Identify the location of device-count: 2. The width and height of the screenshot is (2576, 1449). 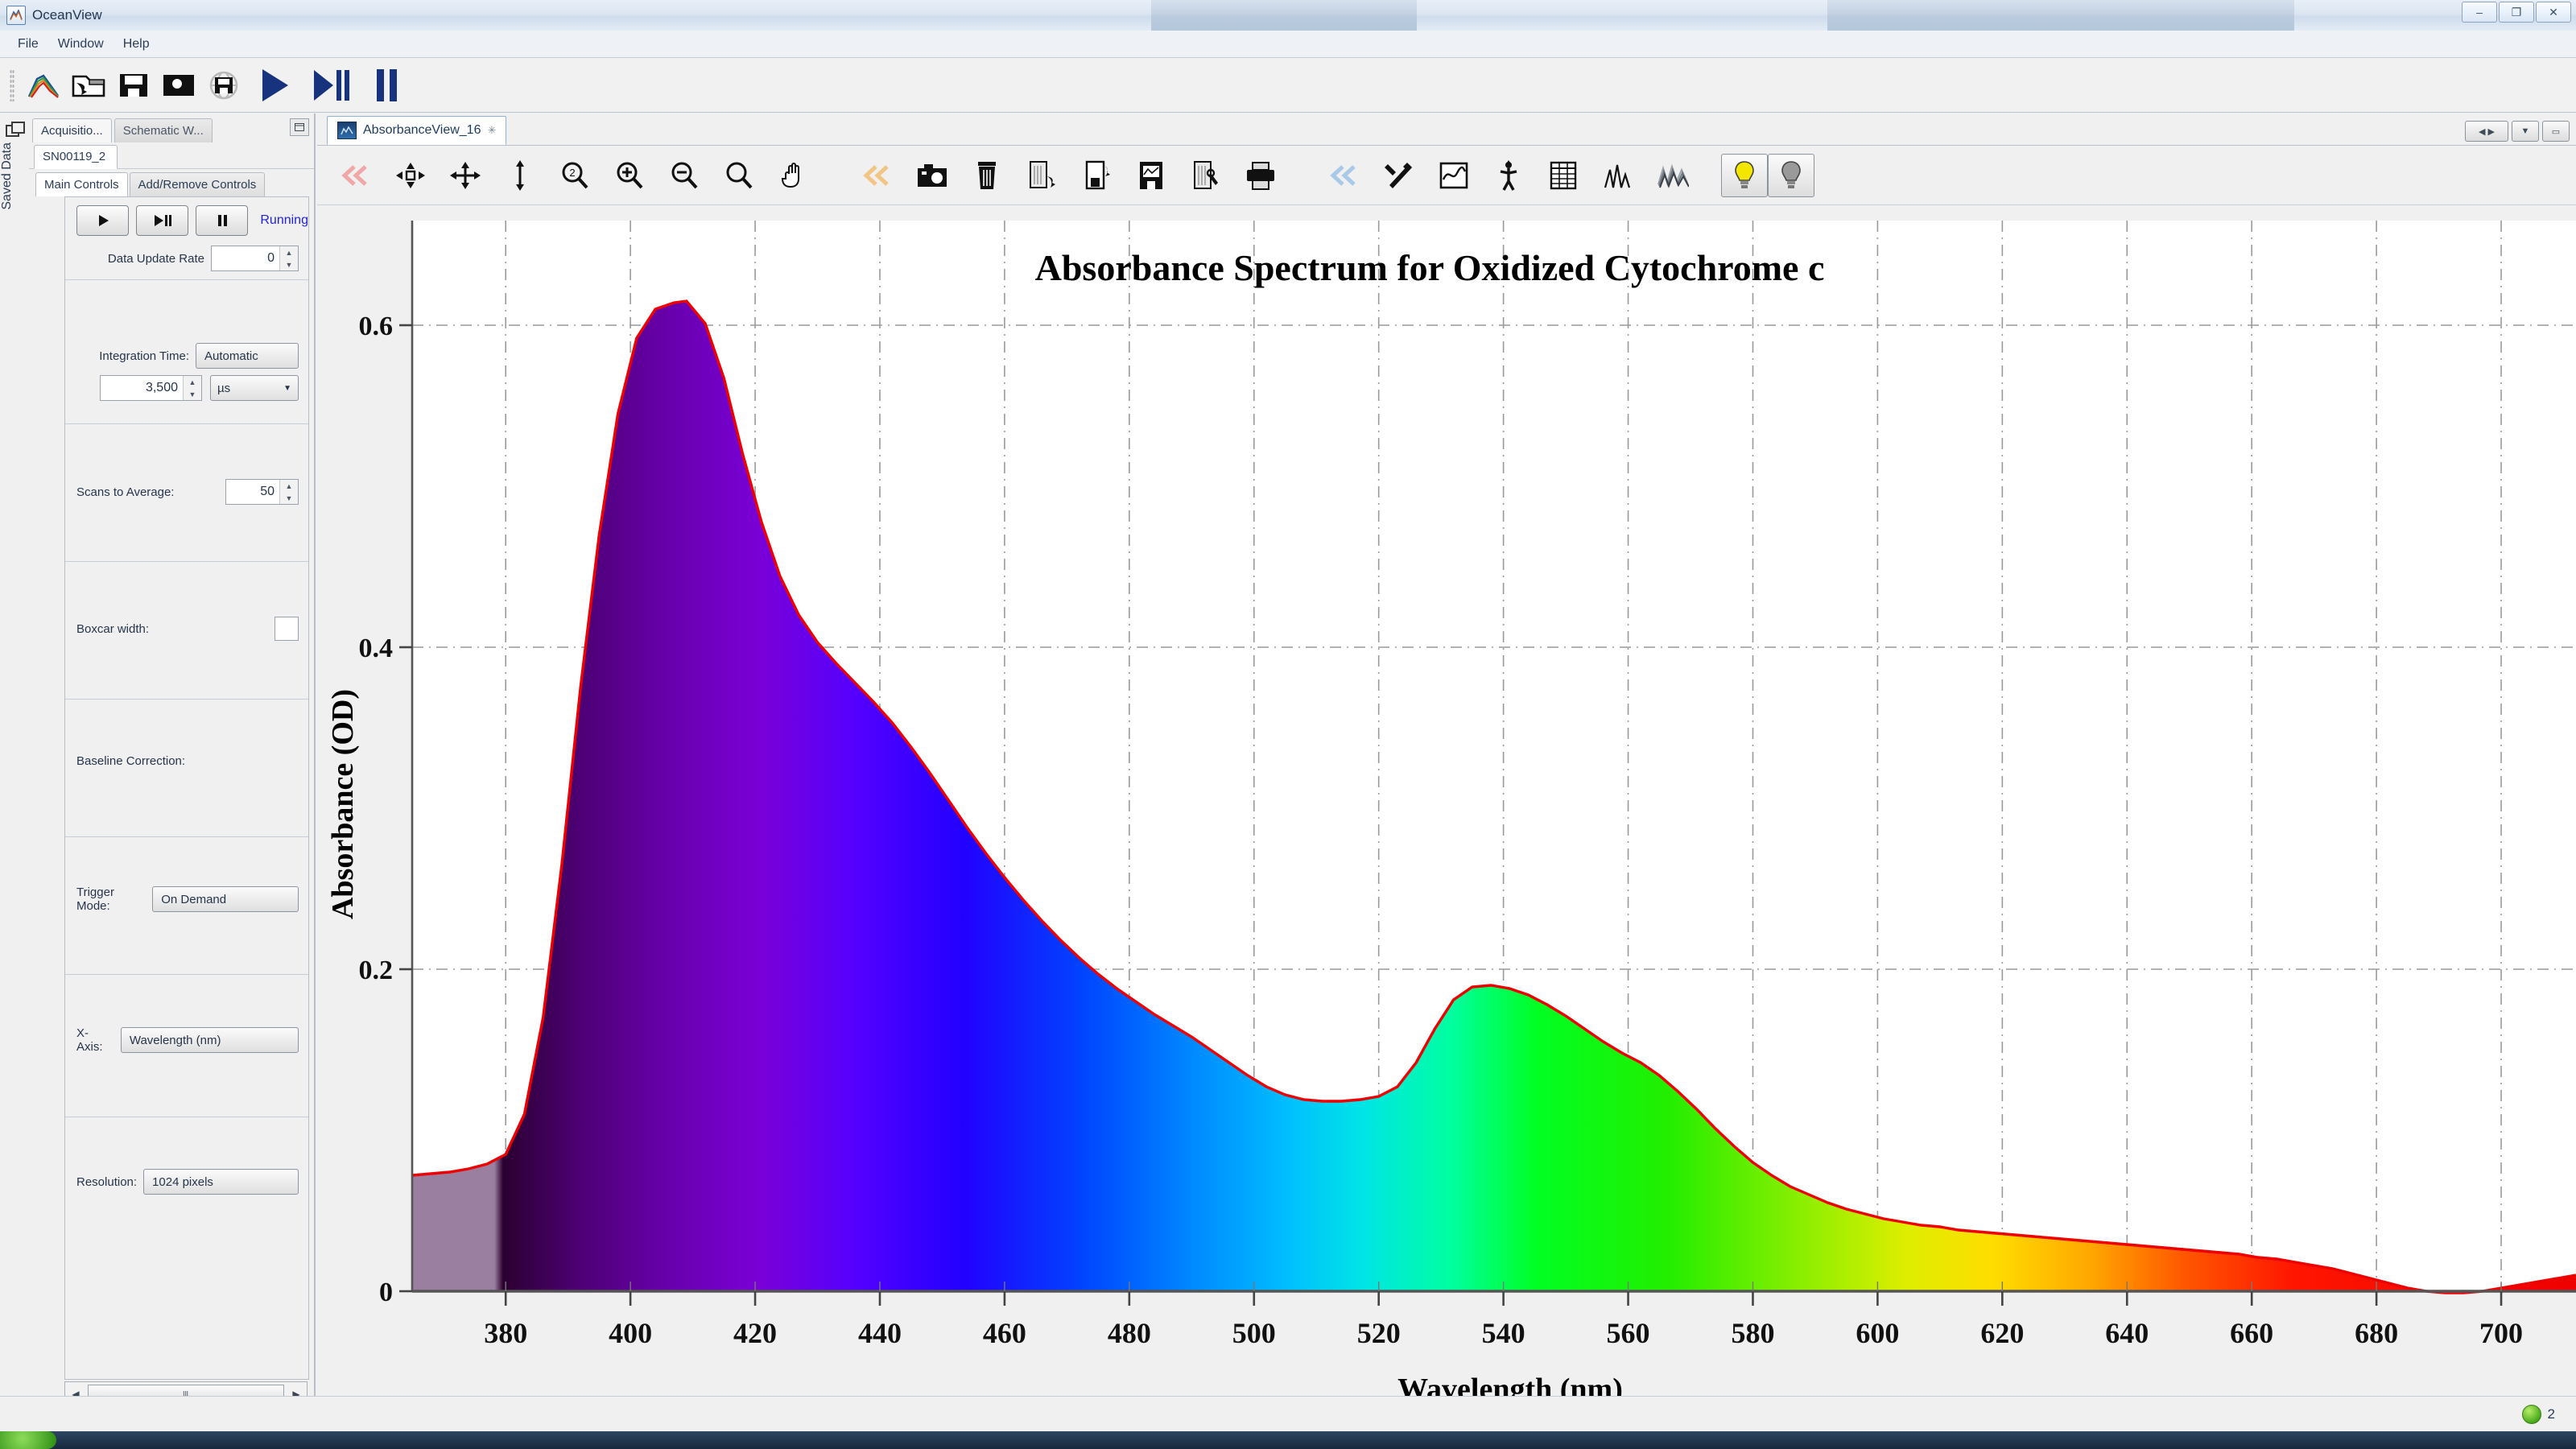
(2551, 1414).